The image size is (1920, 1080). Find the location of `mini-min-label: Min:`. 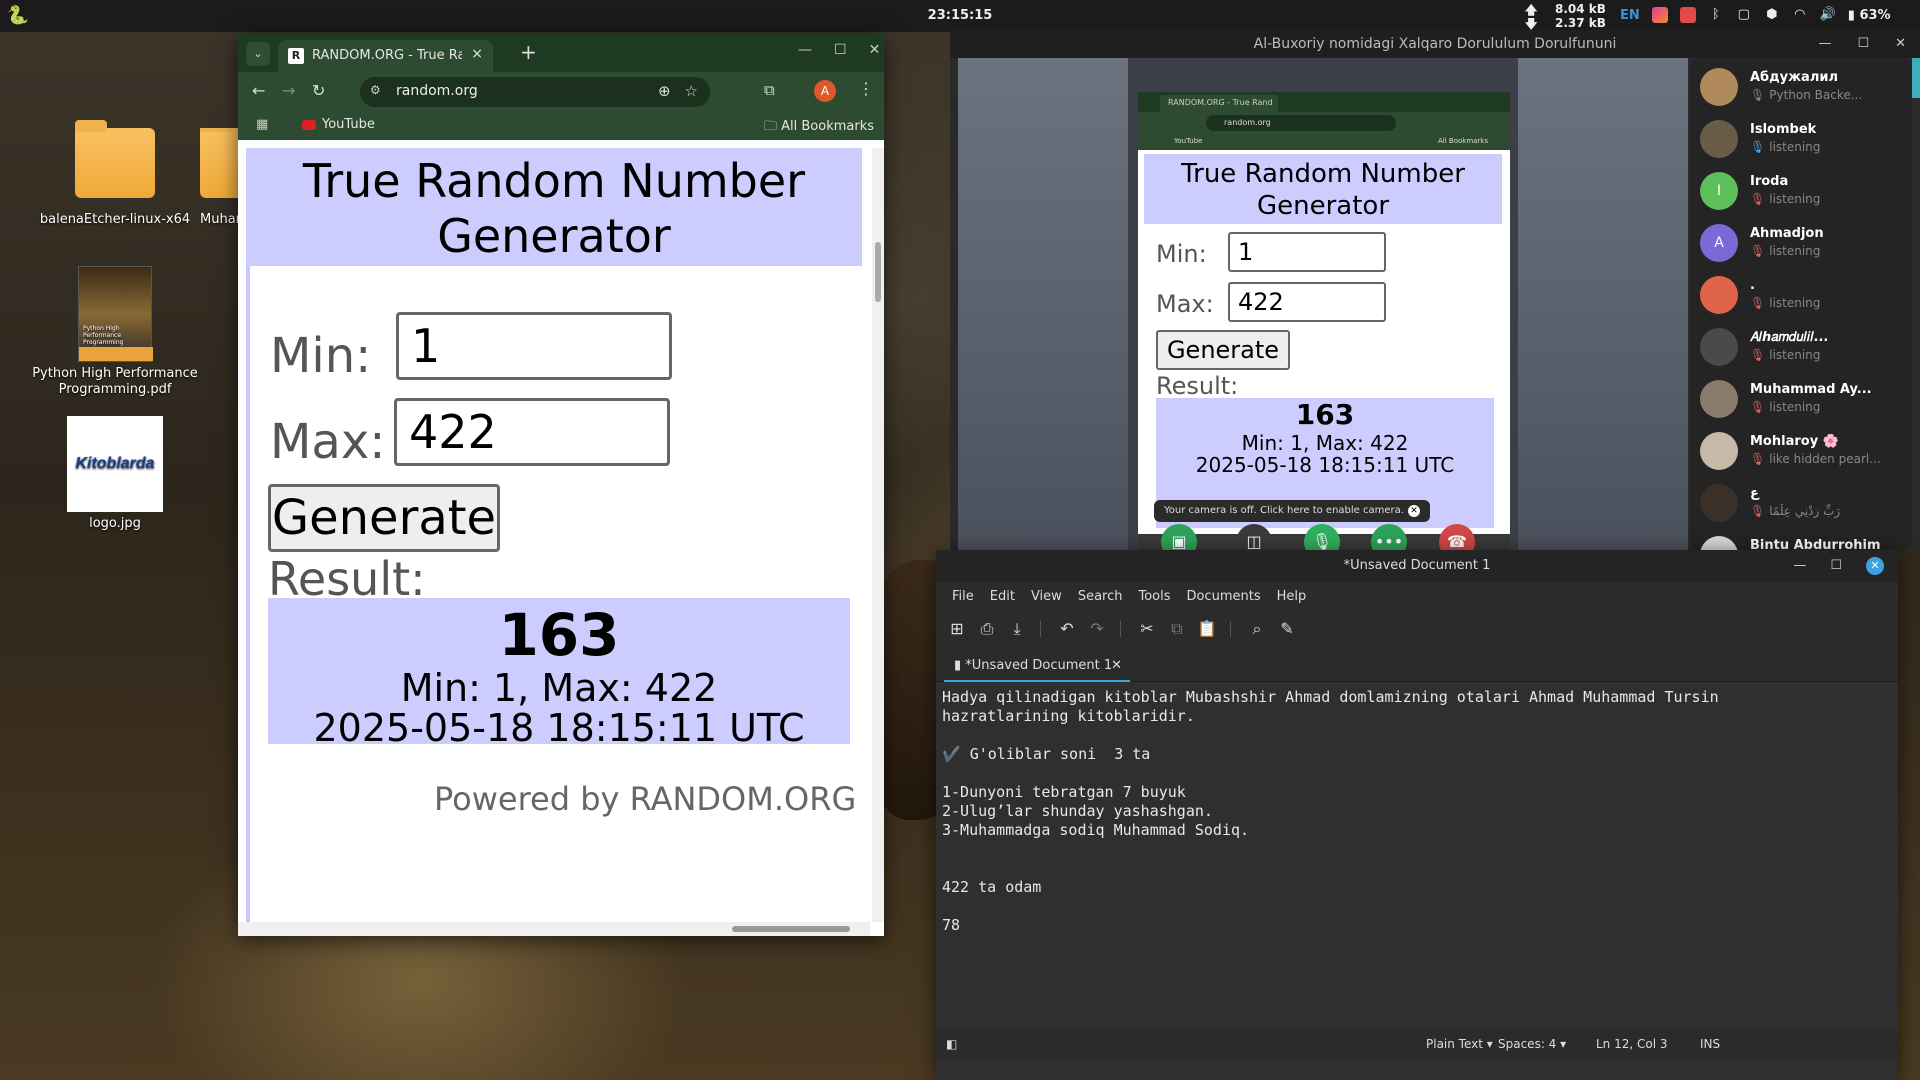

mini-min-label: Min: is located at coordinates (1181, 254).